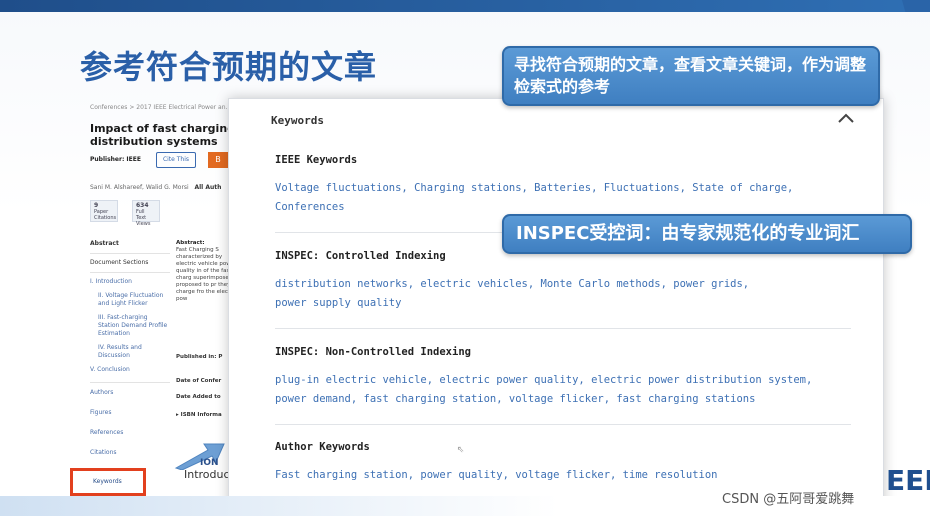  What do you see at coordinates (322, 447) in the screenshot?
I see `section-title: Author Keywords` at bounding box center [322, 447].